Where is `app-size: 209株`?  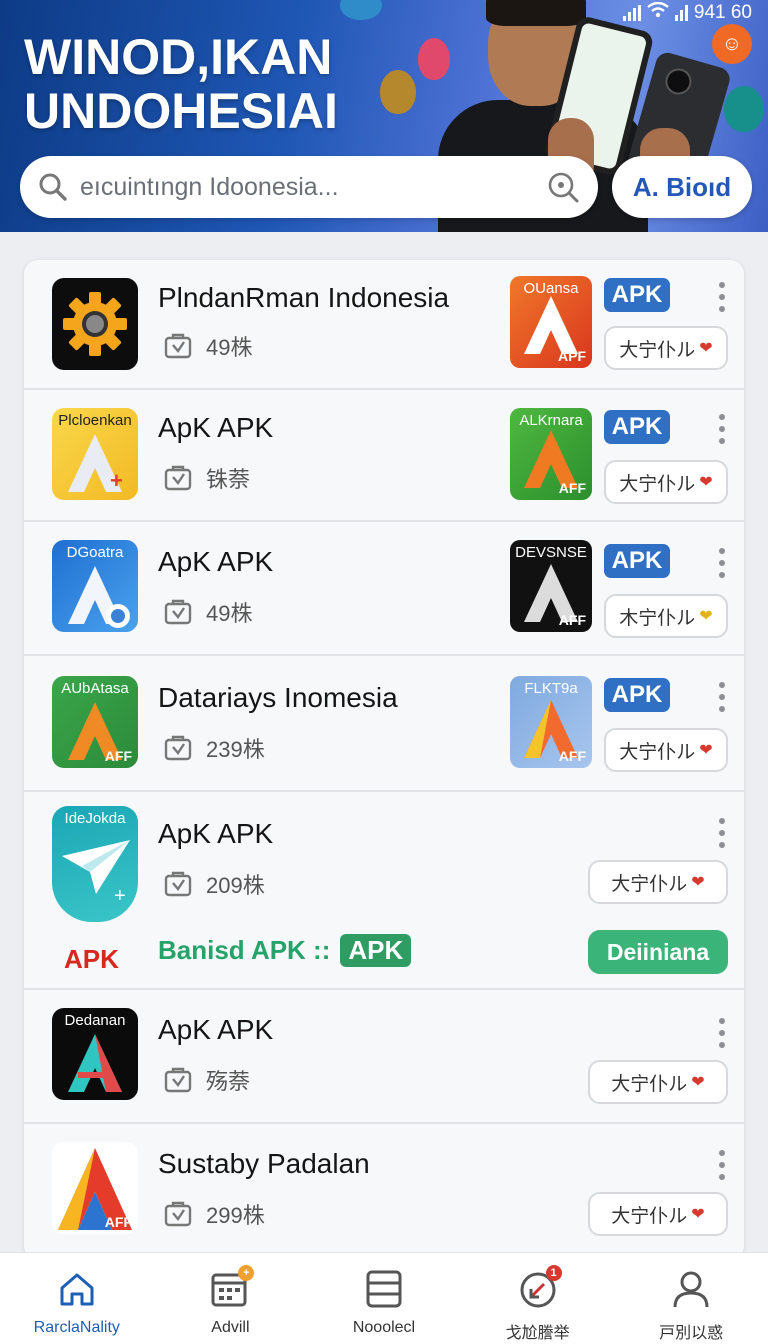
app-size: 209株 is located at coordinates (235, 885).